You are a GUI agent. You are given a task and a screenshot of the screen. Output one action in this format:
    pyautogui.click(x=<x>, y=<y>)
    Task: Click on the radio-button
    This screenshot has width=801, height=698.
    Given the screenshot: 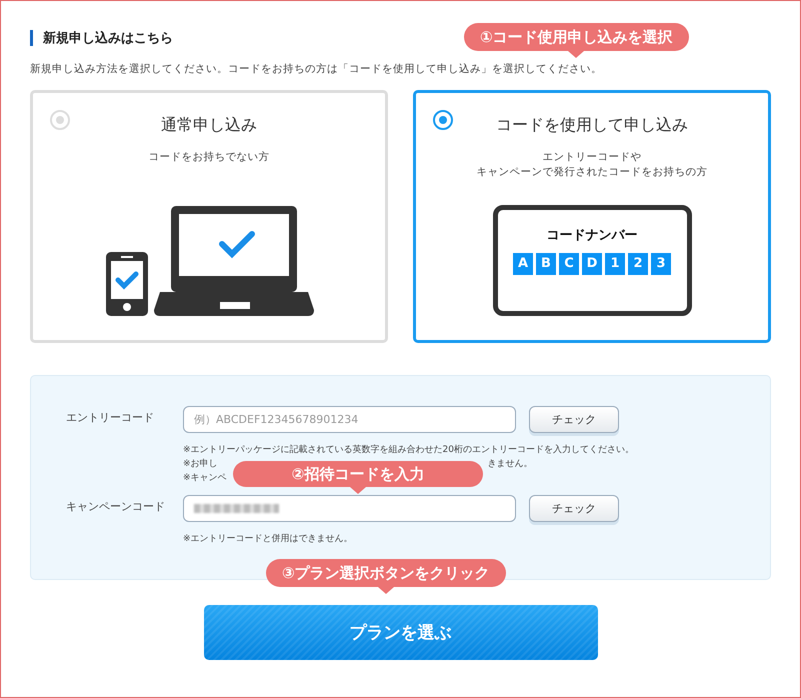 What is the action you would take?
    pyautogui.click(x=443, y=120)
    